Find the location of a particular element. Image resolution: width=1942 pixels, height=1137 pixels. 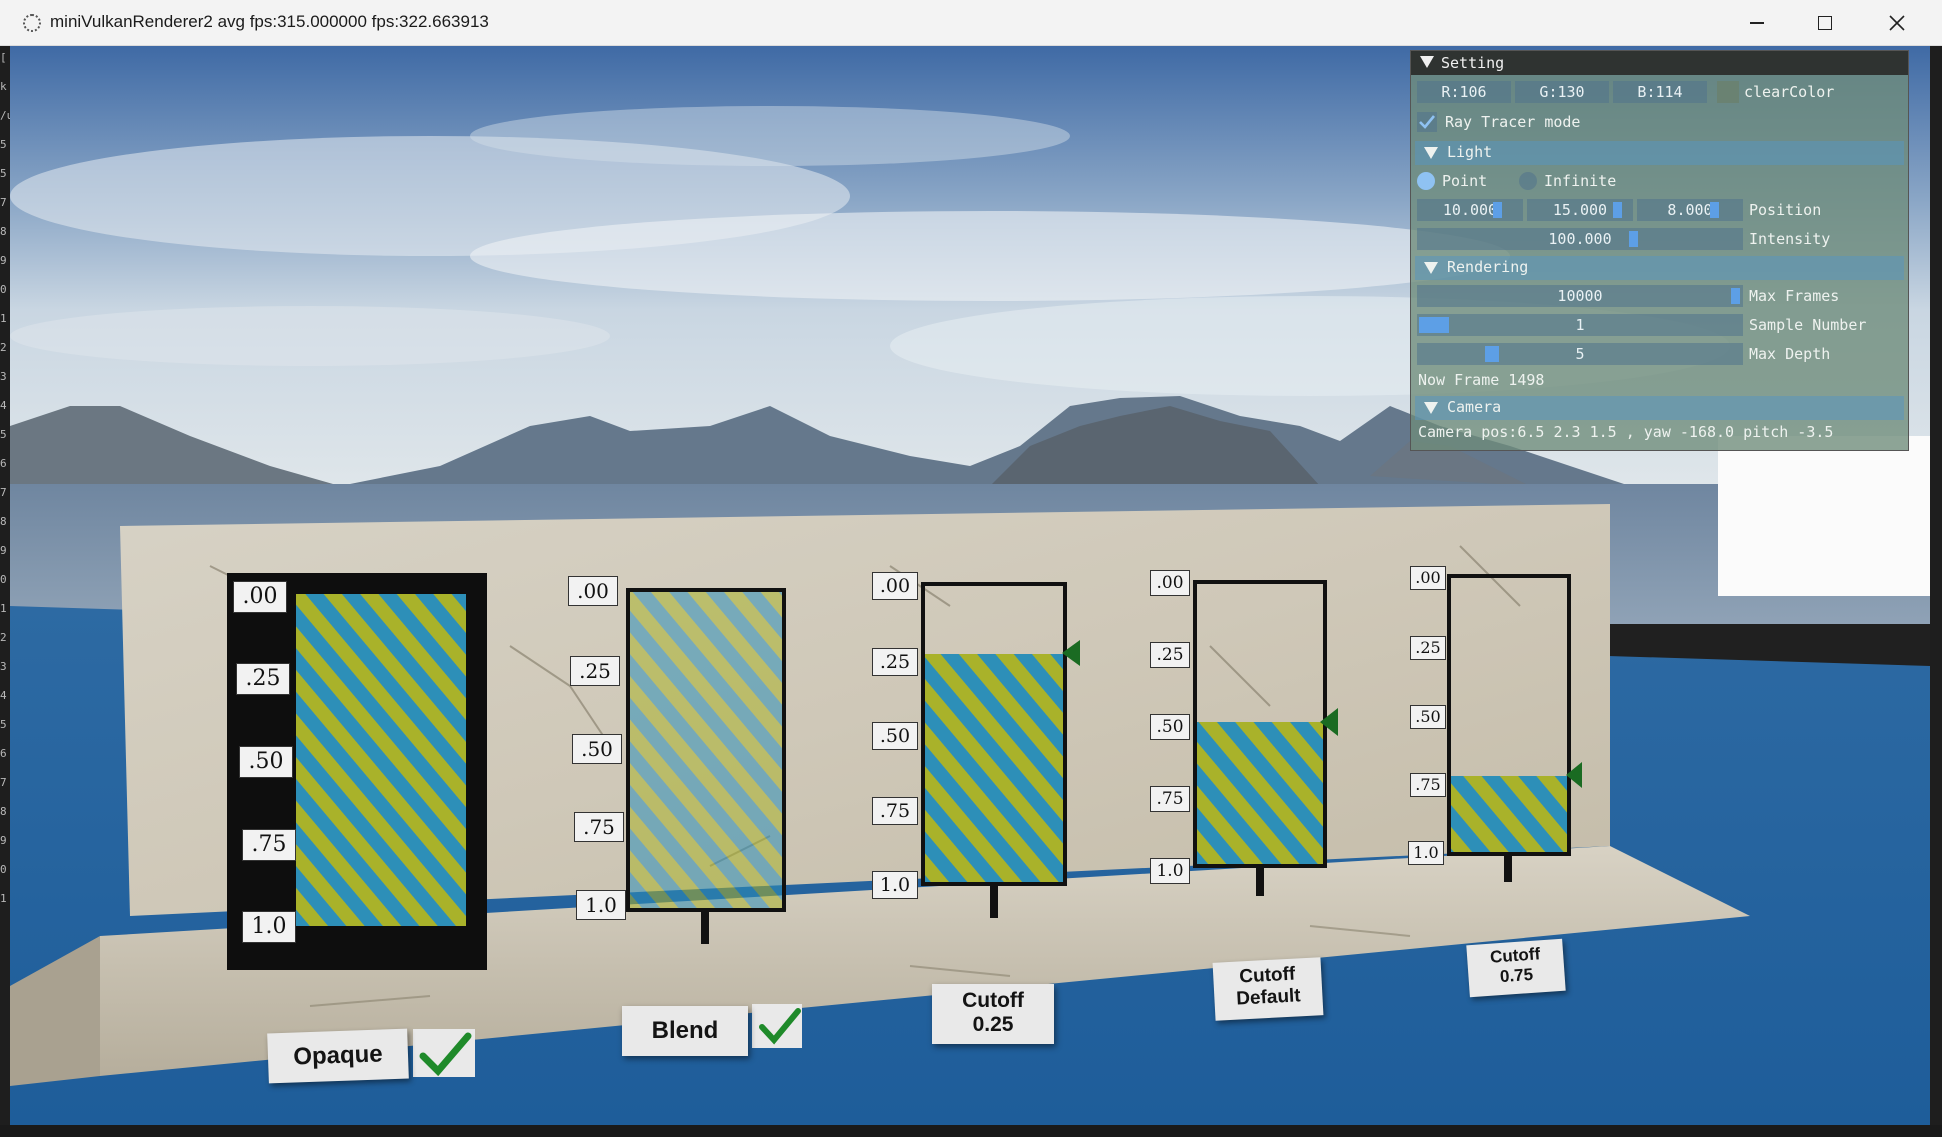

bottom-edge is located at coordinates (971, 1131).